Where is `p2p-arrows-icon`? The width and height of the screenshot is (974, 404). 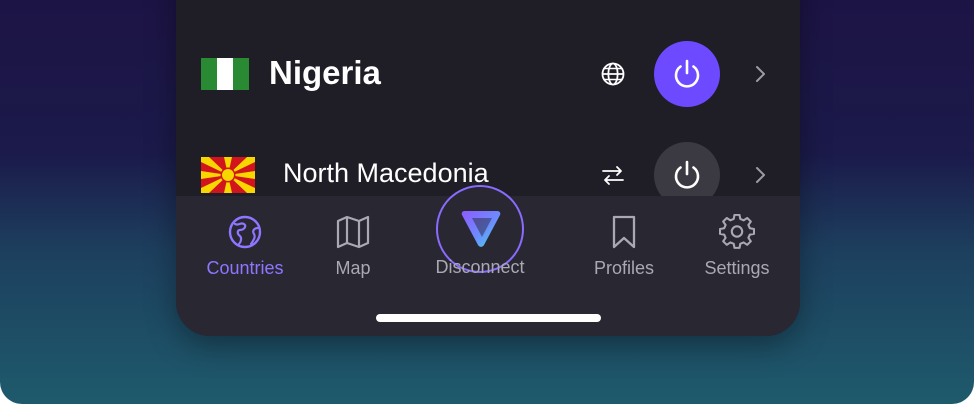
p2p-arrows-icon is located at coordinates (613, 175).